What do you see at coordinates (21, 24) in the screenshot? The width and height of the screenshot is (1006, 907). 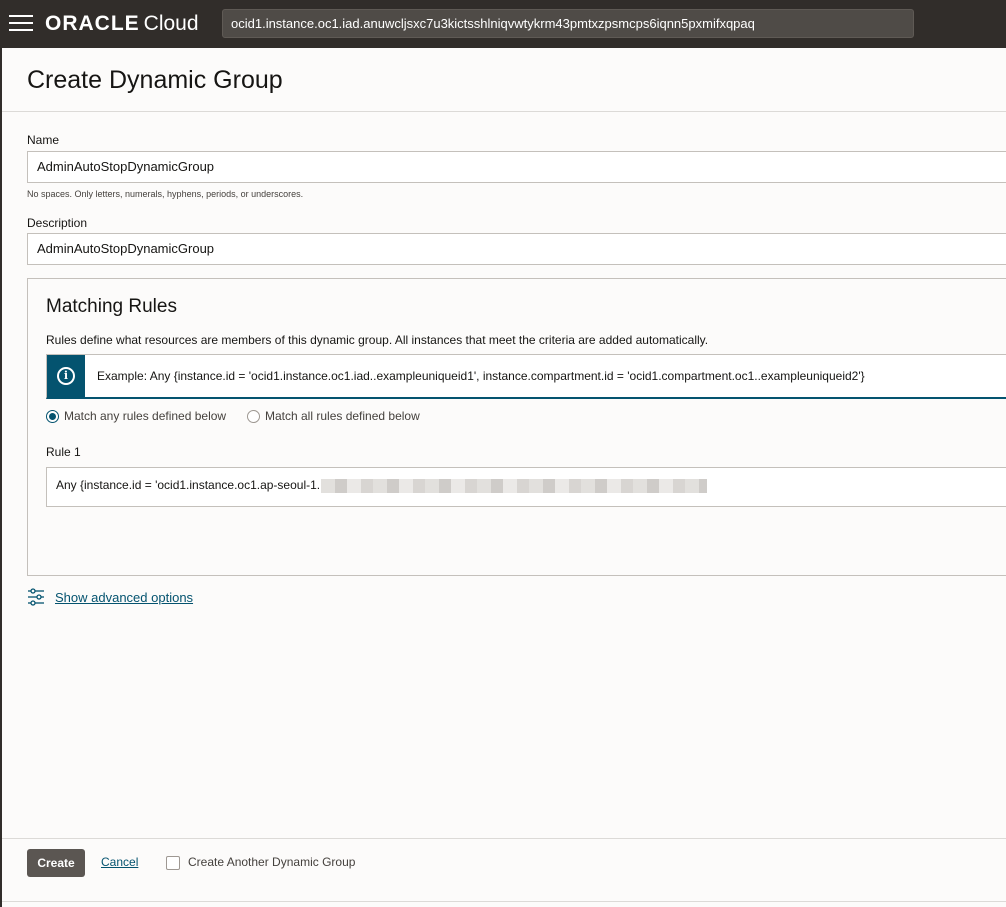 I see `hamburger-menu-icon` at bounding box center [21, 24].